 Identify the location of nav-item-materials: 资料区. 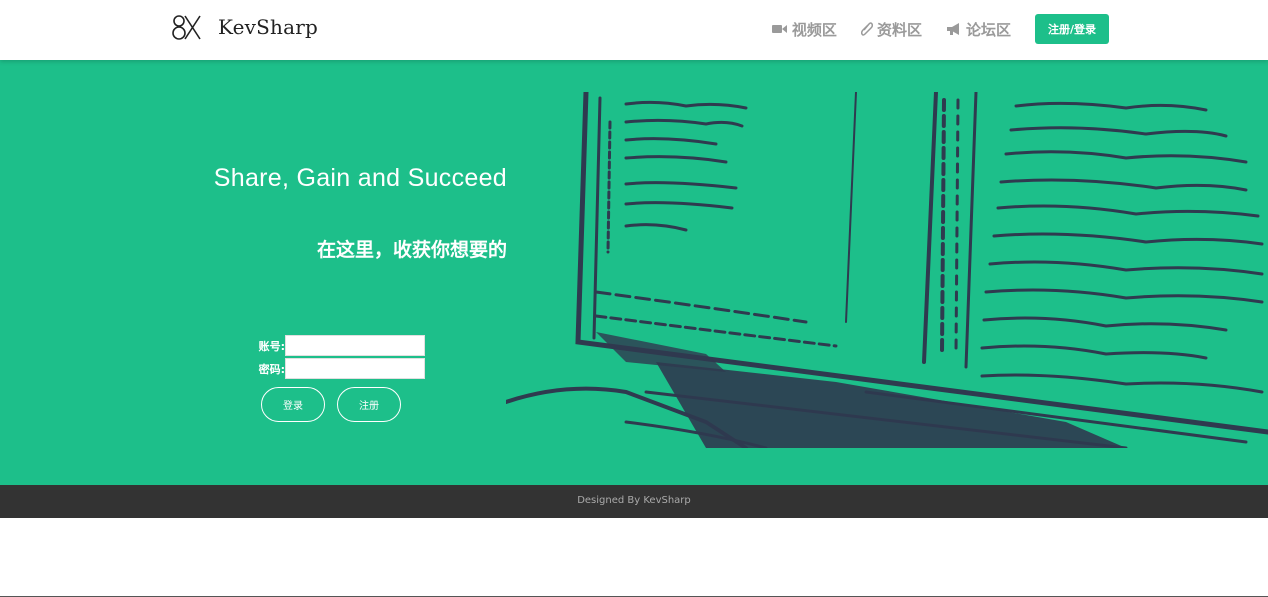
(891, 29).